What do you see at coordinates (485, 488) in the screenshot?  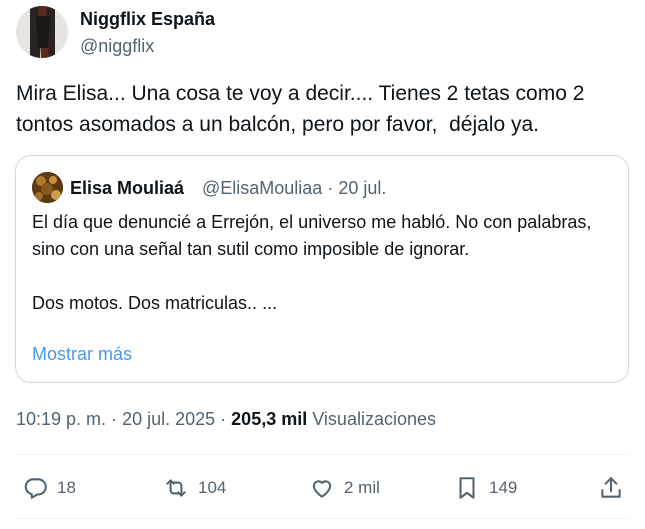 I see `bookmark-button: 149` at bounding box center [485, 488].